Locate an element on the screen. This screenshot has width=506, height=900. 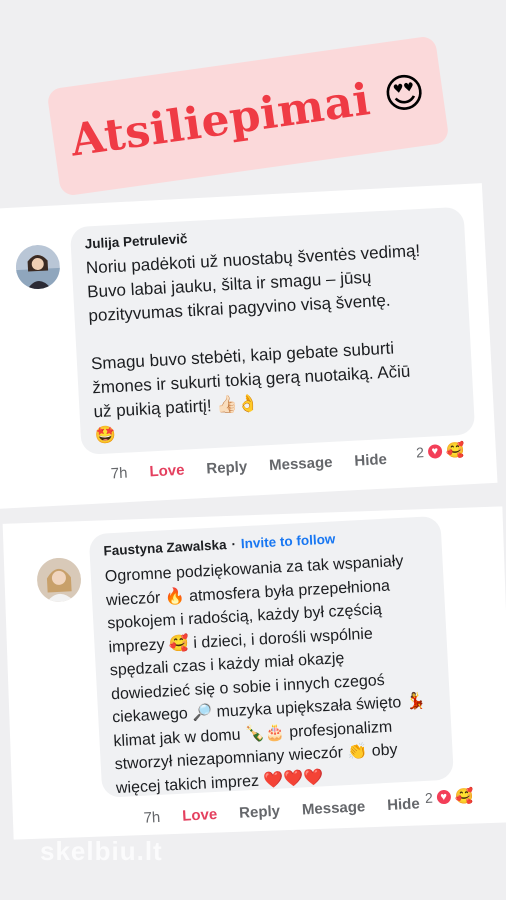
invite-to-follow-link: Invite to follow is located at coordinates (288, 541).